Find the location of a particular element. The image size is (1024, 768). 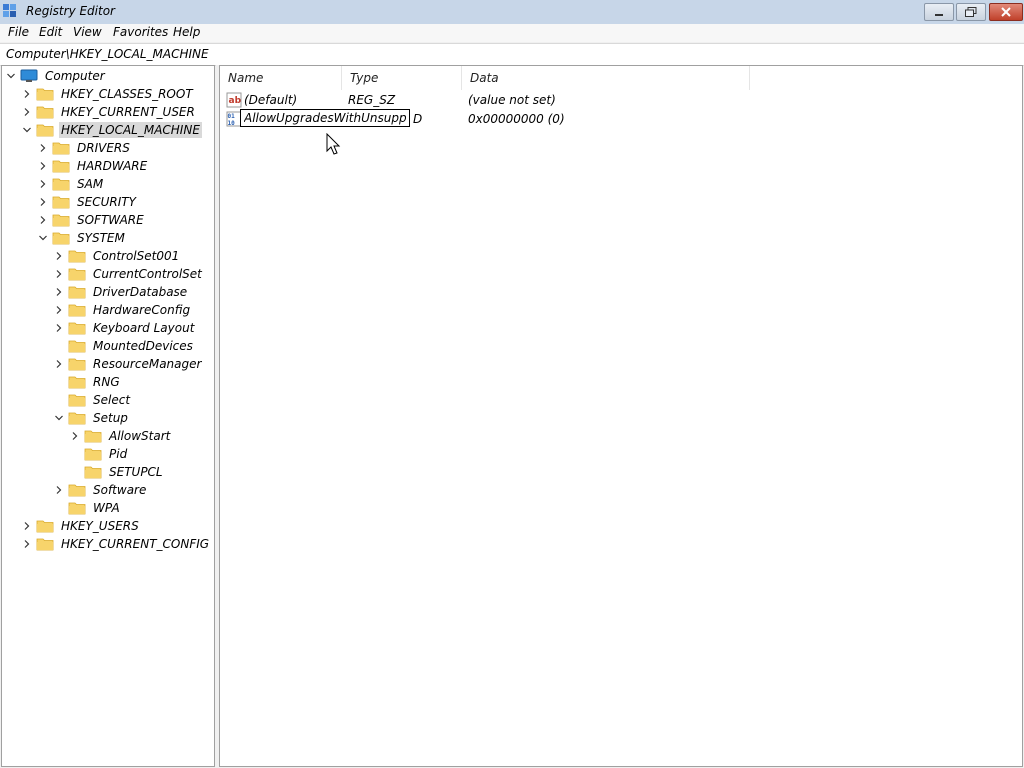

mouse-pointer-icon is located at coordinates (333, 144).